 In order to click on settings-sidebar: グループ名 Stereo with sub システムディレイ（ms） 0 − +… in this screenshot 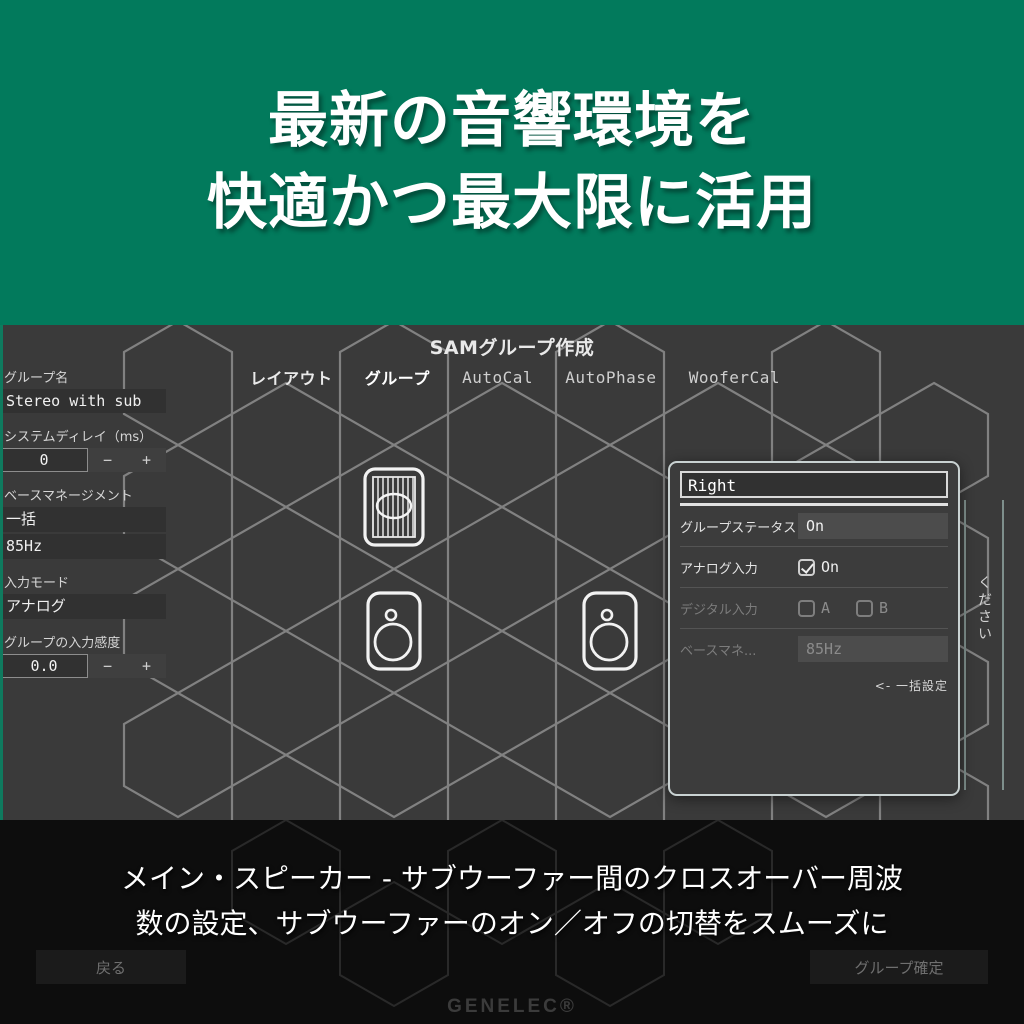, I will do `click(86, 527)`.